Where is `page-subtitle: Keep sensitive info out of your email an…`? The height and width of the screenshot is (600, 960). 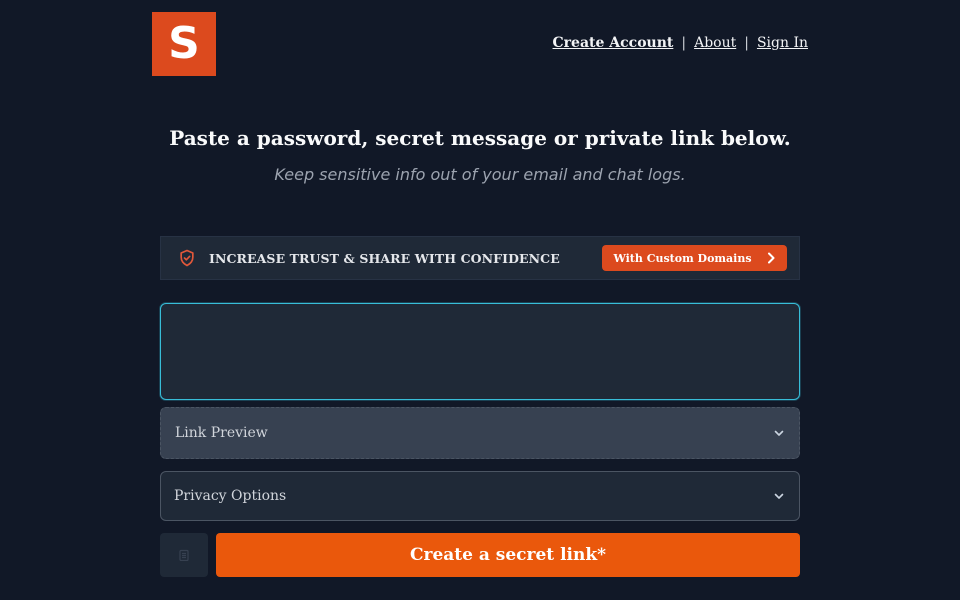 page-subtitle: Keep sensitive info out of your email an… is located at coordinates (480, 174).